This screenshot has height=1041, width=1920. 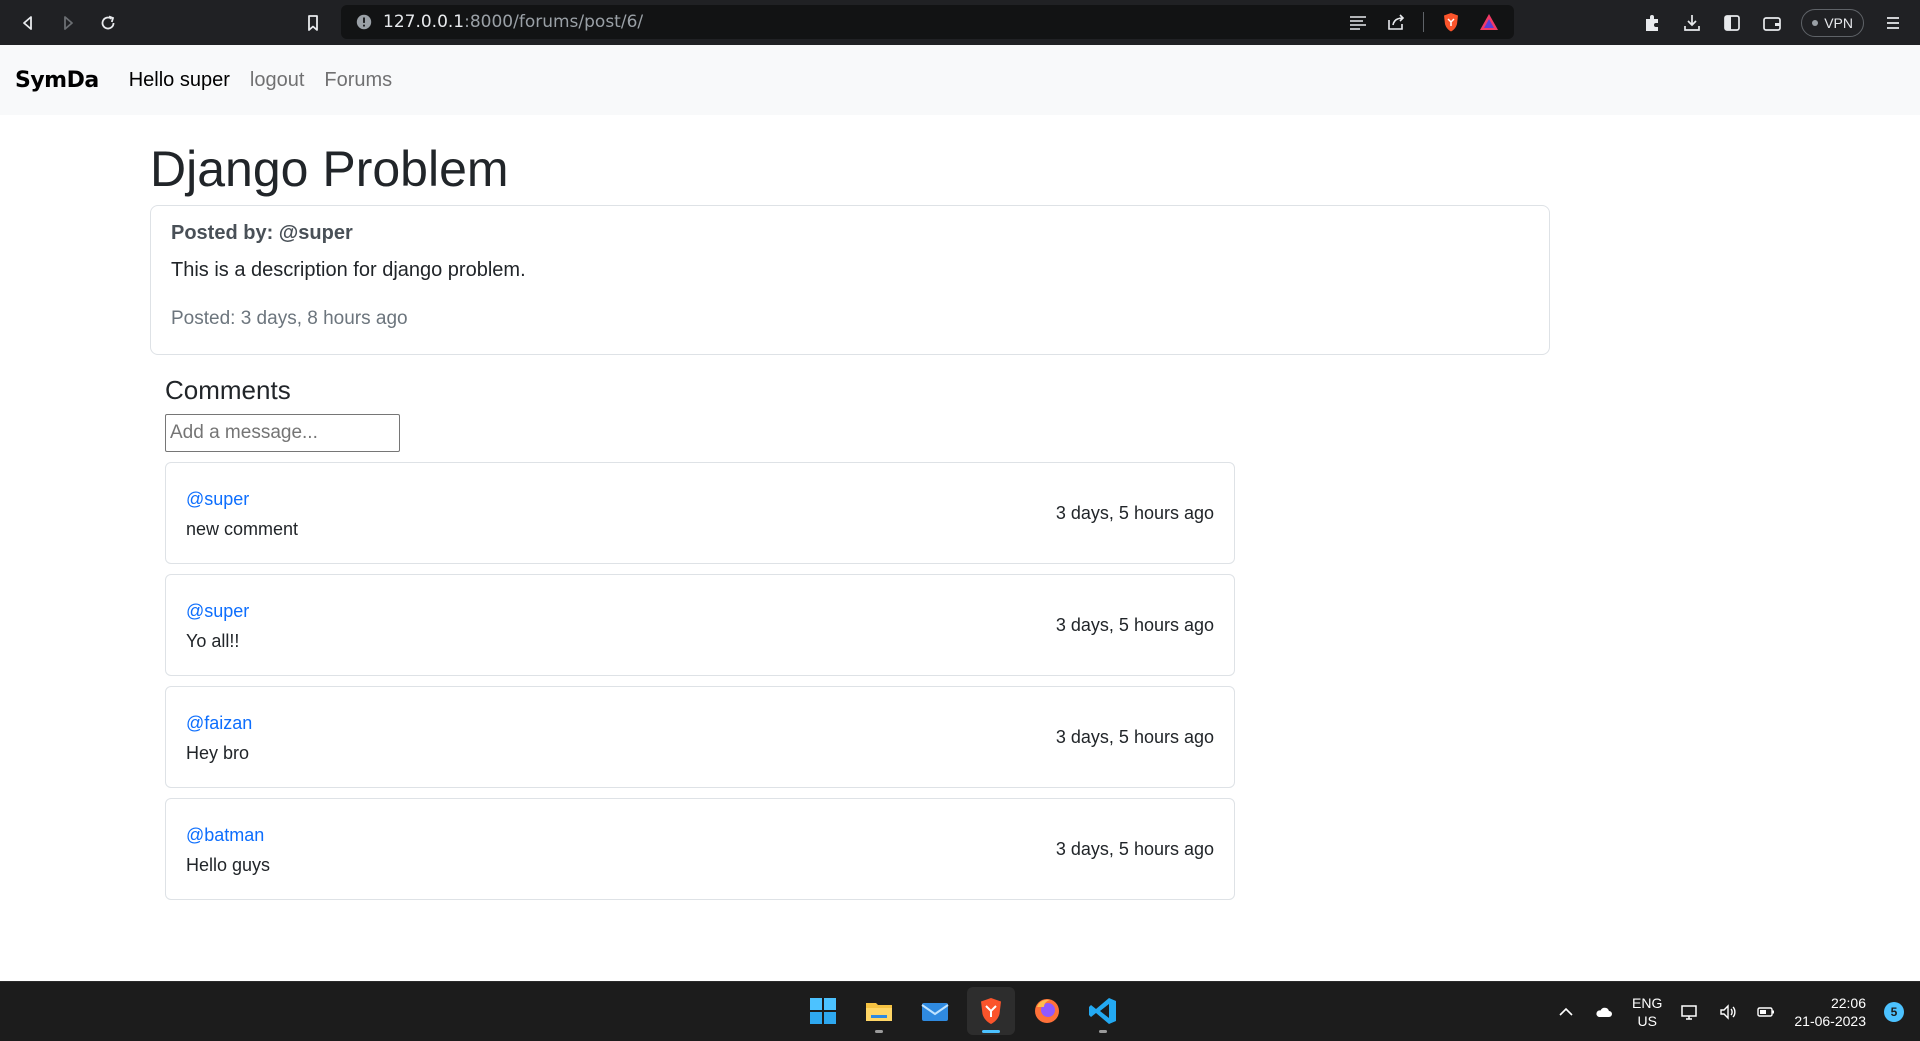 What do you see at coordinates (262, 233) in the screenshot?
I see `post-author: Posted by: @super` at bounding box center [262, 233].